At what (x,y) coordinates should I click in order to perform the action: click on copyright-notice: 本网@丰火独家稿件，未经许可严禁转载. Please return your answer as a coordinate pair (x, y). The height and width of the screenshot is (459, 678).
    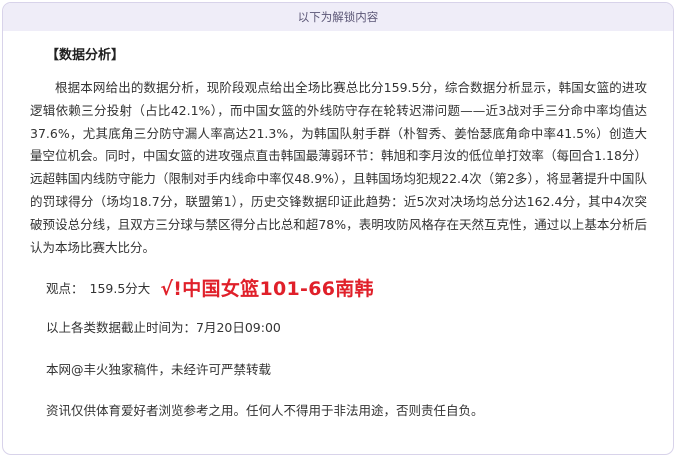
    Looking at the image, I should click on (159, 370).